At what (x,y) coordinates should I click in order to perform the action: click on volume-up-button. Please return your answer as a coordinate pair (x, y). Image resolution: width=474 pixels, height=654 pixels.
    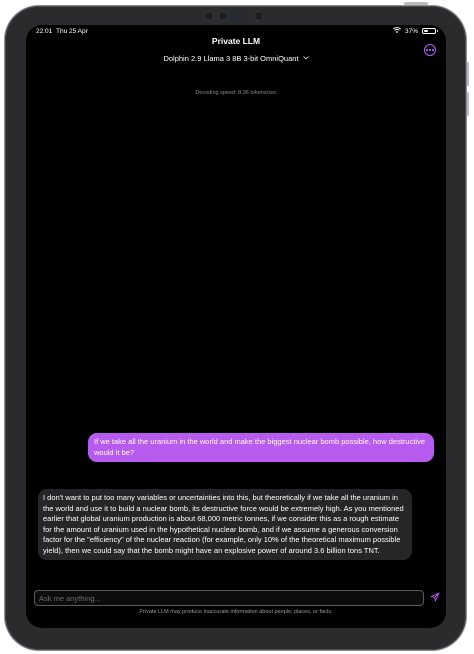
    Looking at the image, I should click on (467, 74).